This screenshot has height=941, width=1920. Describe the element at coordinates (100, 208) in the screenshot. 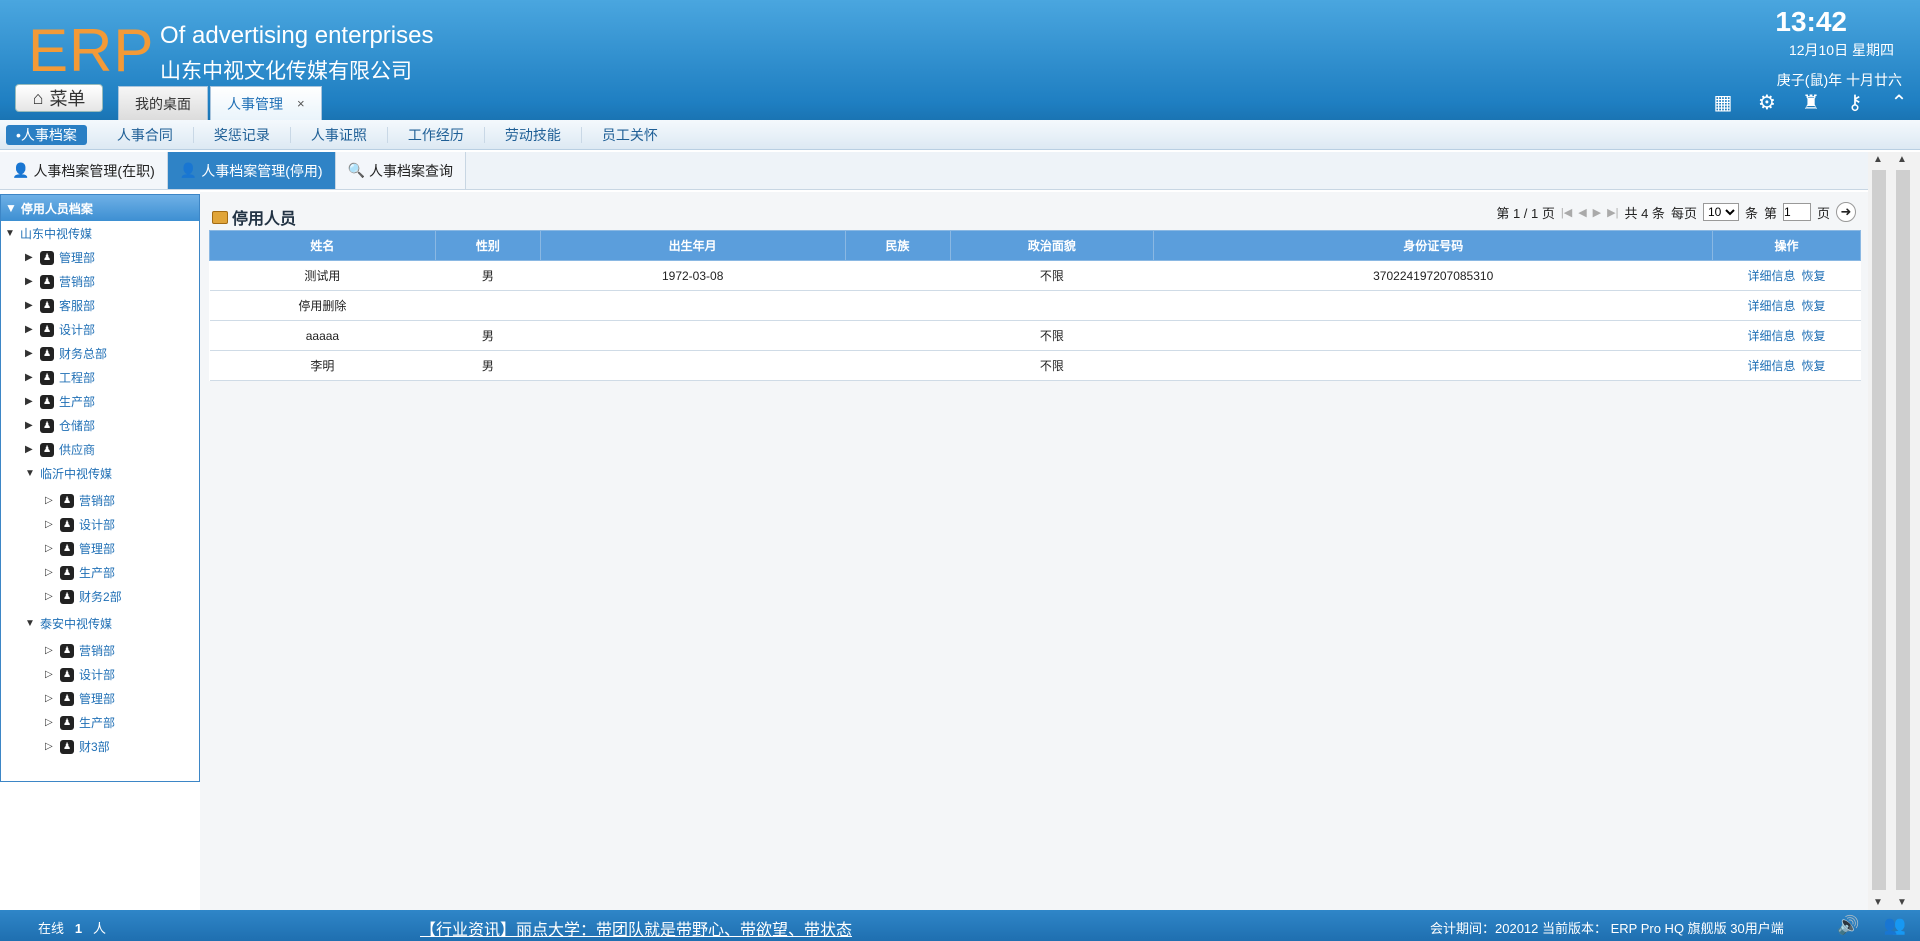

I see `tree-header: ▼ 停用人员档案` at that location.